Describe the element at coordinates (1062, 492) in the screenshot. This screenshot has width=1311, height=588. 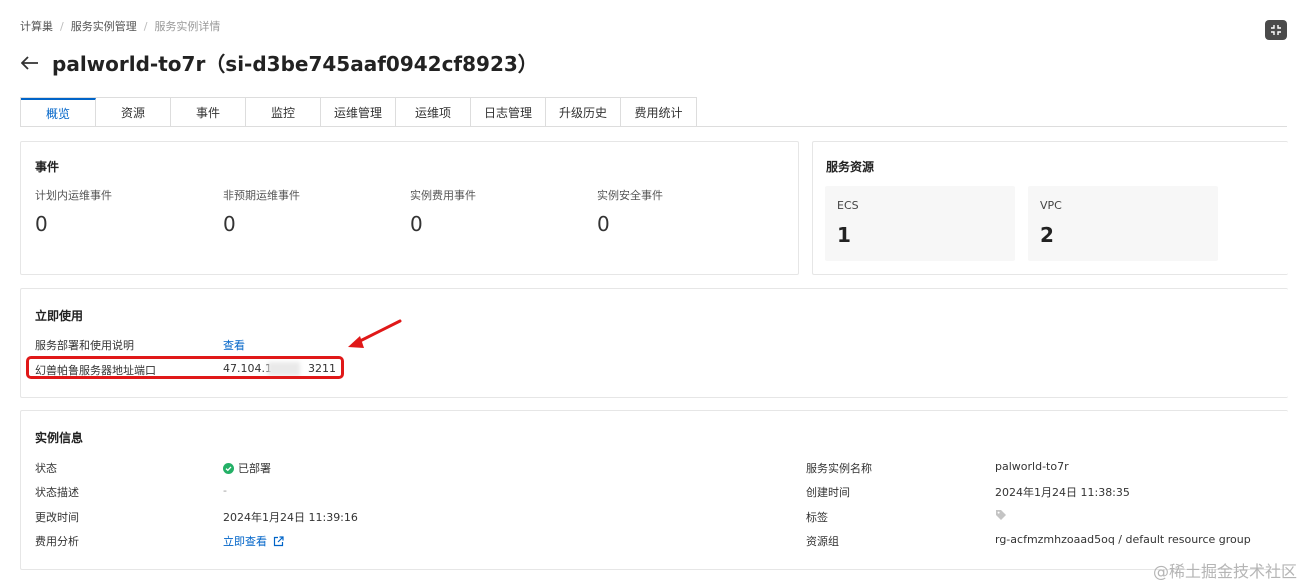
I see `created-time-value: 2024年1月24日 11:38:35` at that location.